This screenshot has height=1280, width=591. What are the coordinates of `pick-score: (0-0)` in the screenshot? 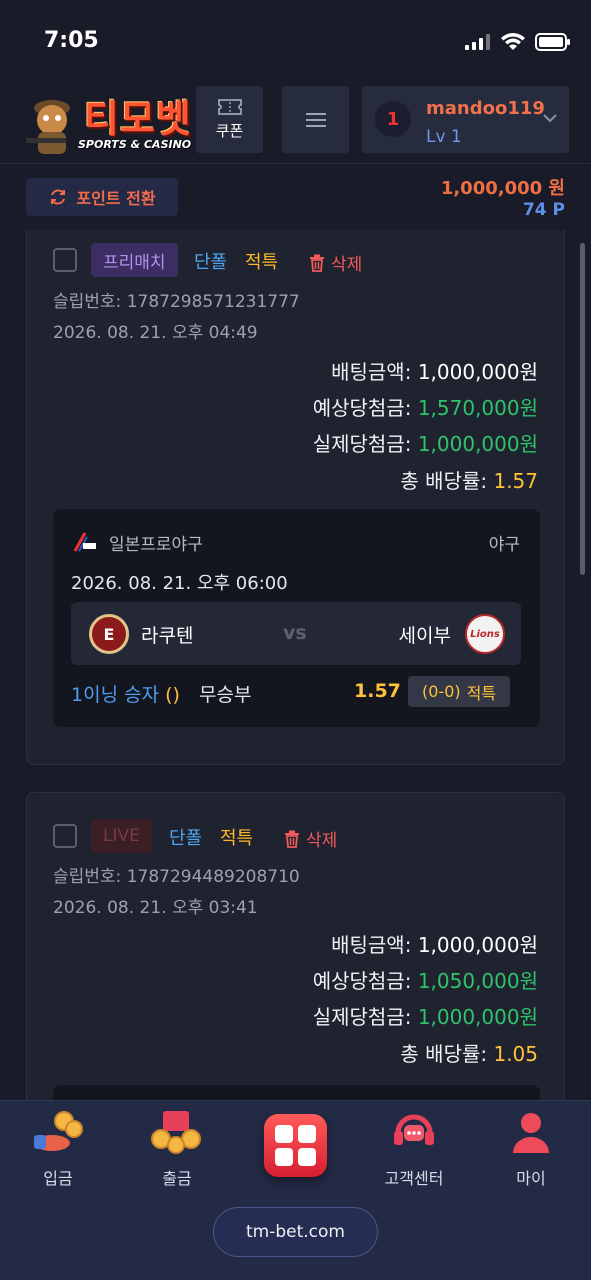 It's located at (441, 691).